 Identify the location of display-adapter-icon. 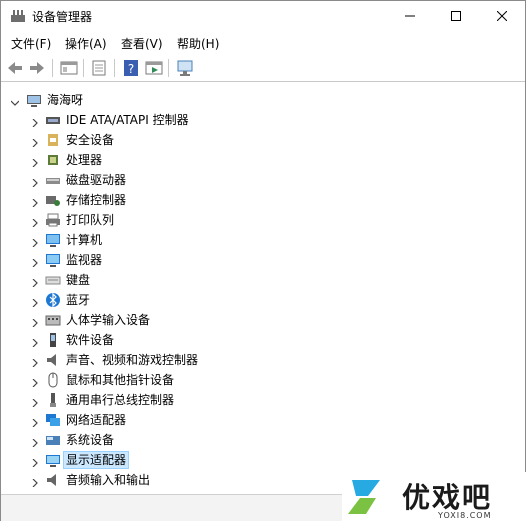
(53, 460).